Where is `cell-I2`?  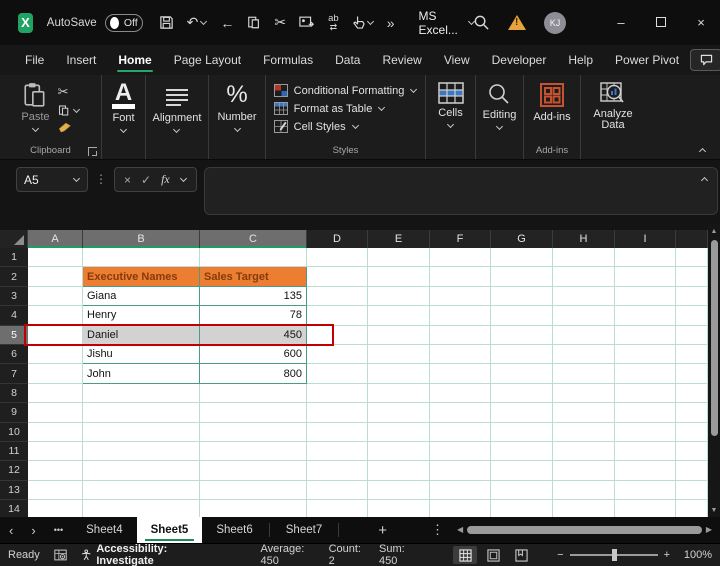
cell-I2 is located at coordinates (645, 277).